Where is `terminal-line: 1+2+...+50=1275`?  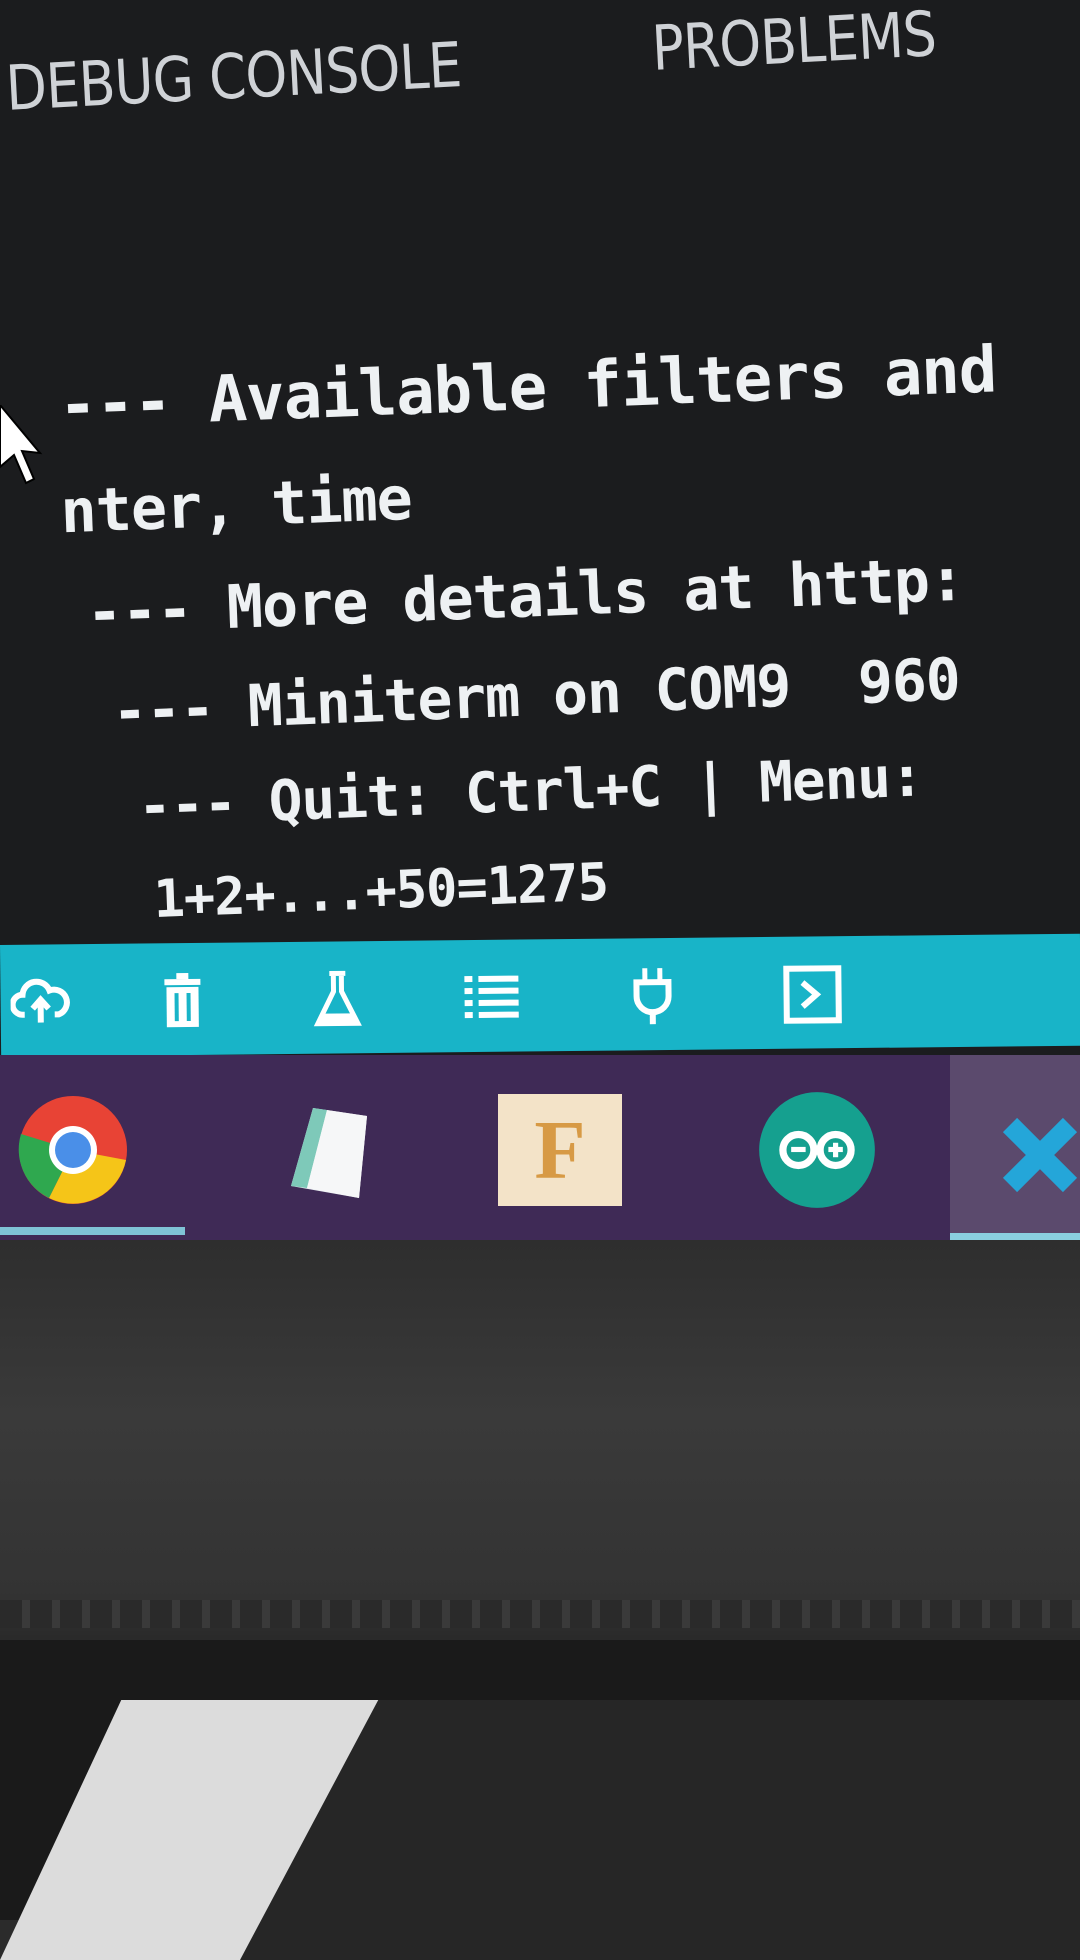 terminal-line: 1+2+...+50=1275 is located at coordinates (381, 891).